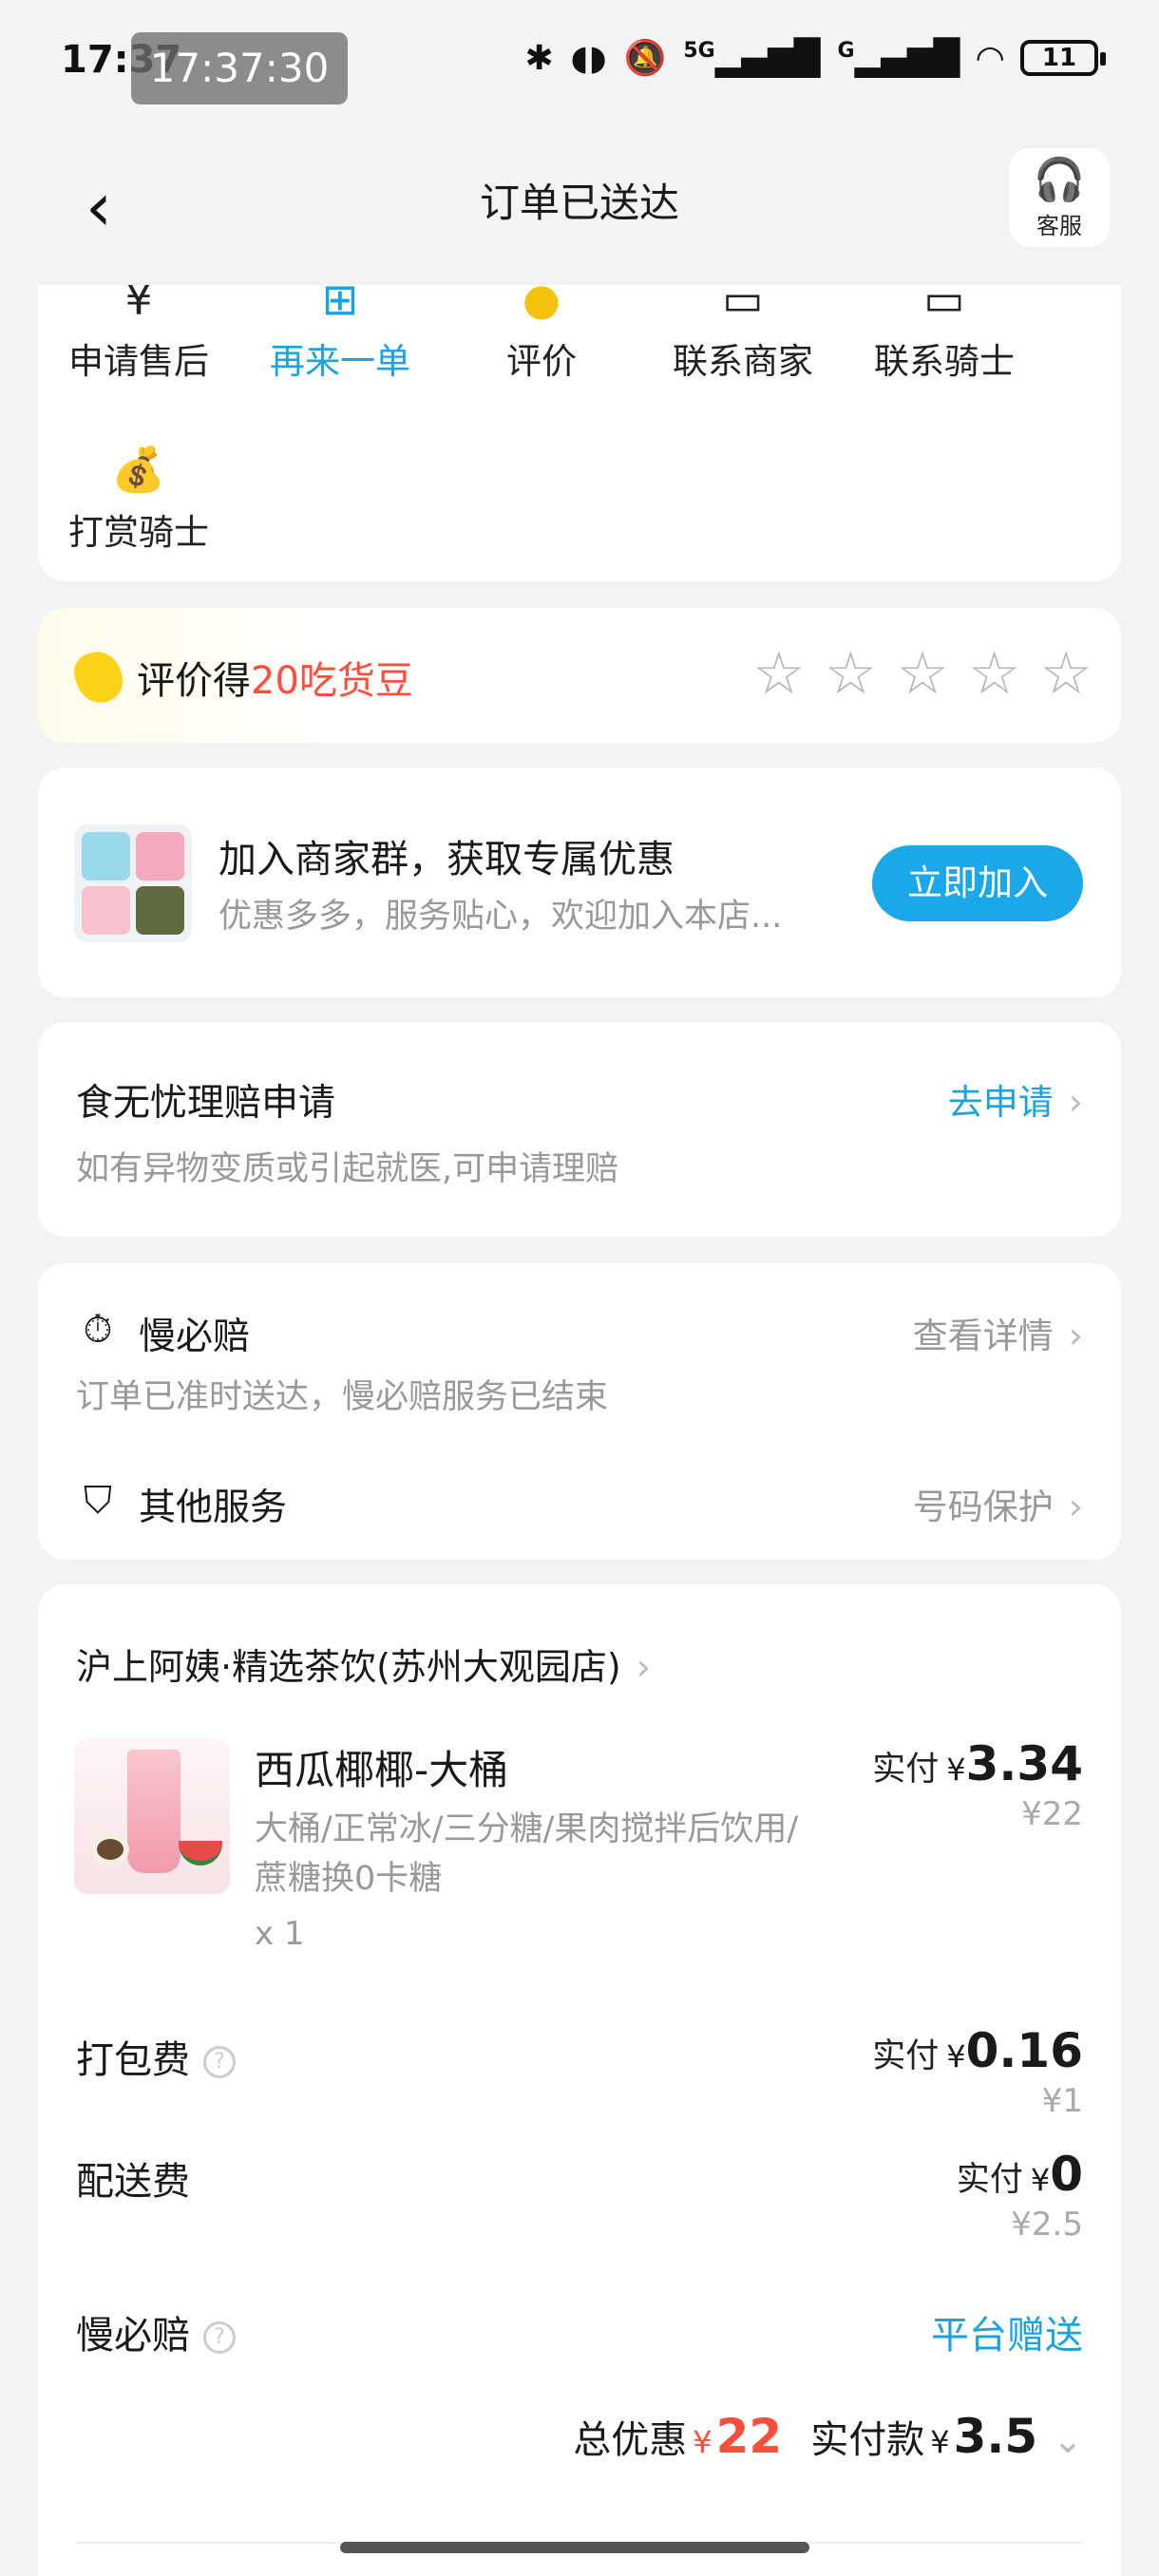  Describe the element at coordinates (579, 209) in the screenshot. I see `nav-bar: ‹ 订单已送达 🎧 客服` at that location.